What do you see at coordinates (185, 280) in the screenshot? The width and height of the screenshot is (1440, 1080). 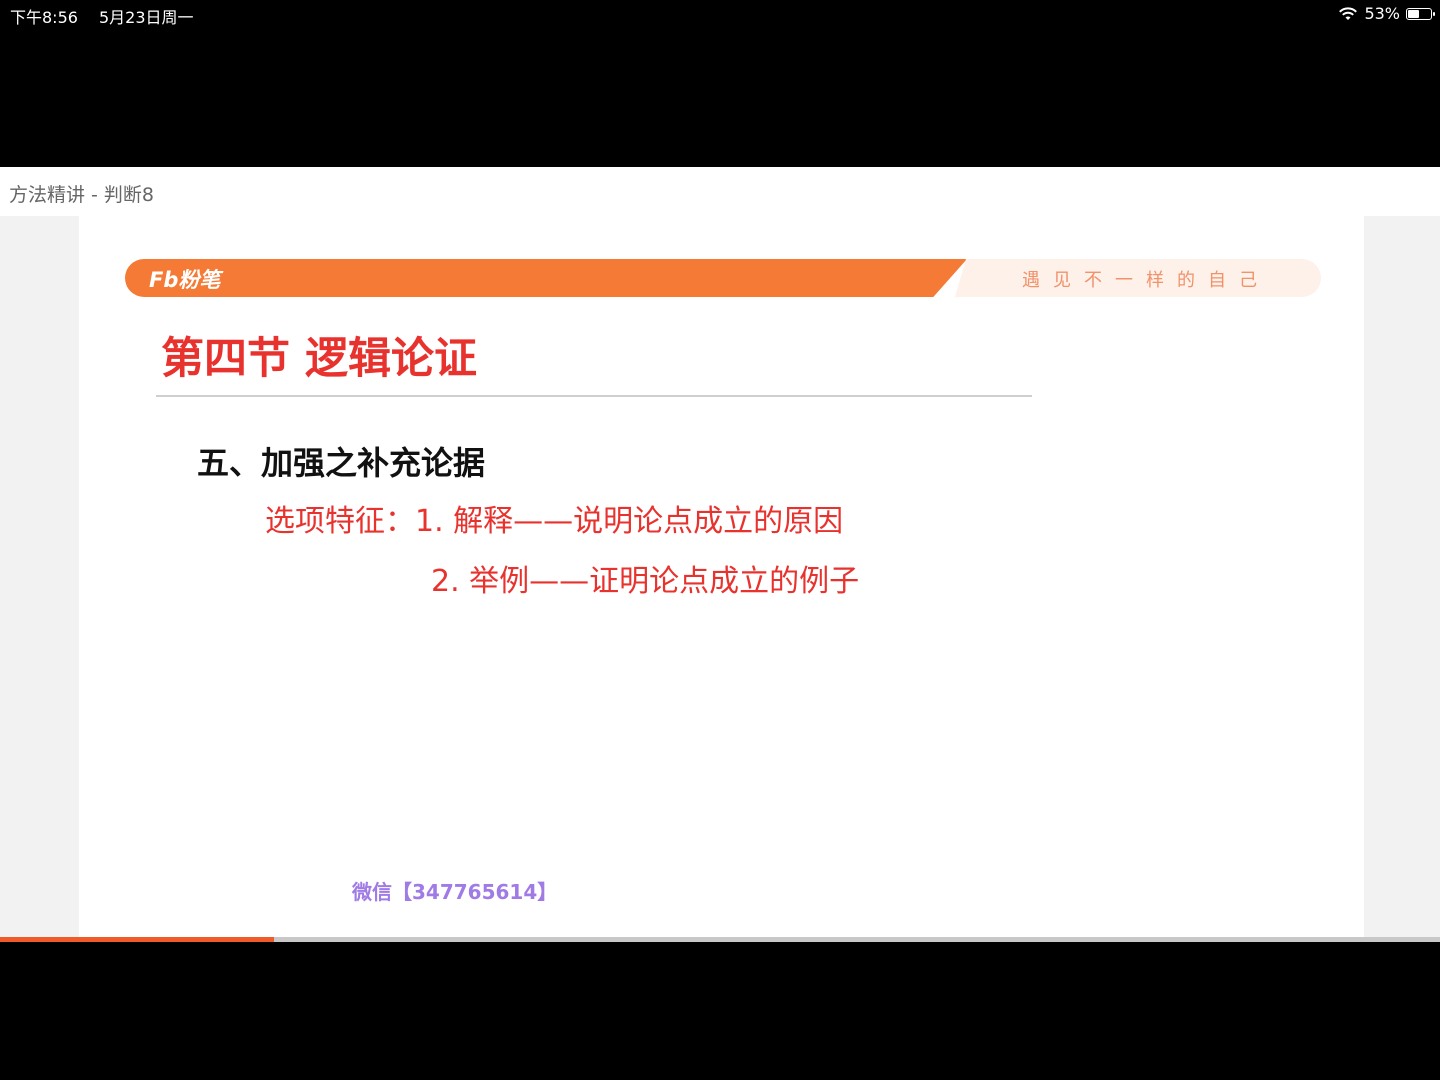 I see `fenbi-logo: Fb粉笔` at bounding box center [185, 280].